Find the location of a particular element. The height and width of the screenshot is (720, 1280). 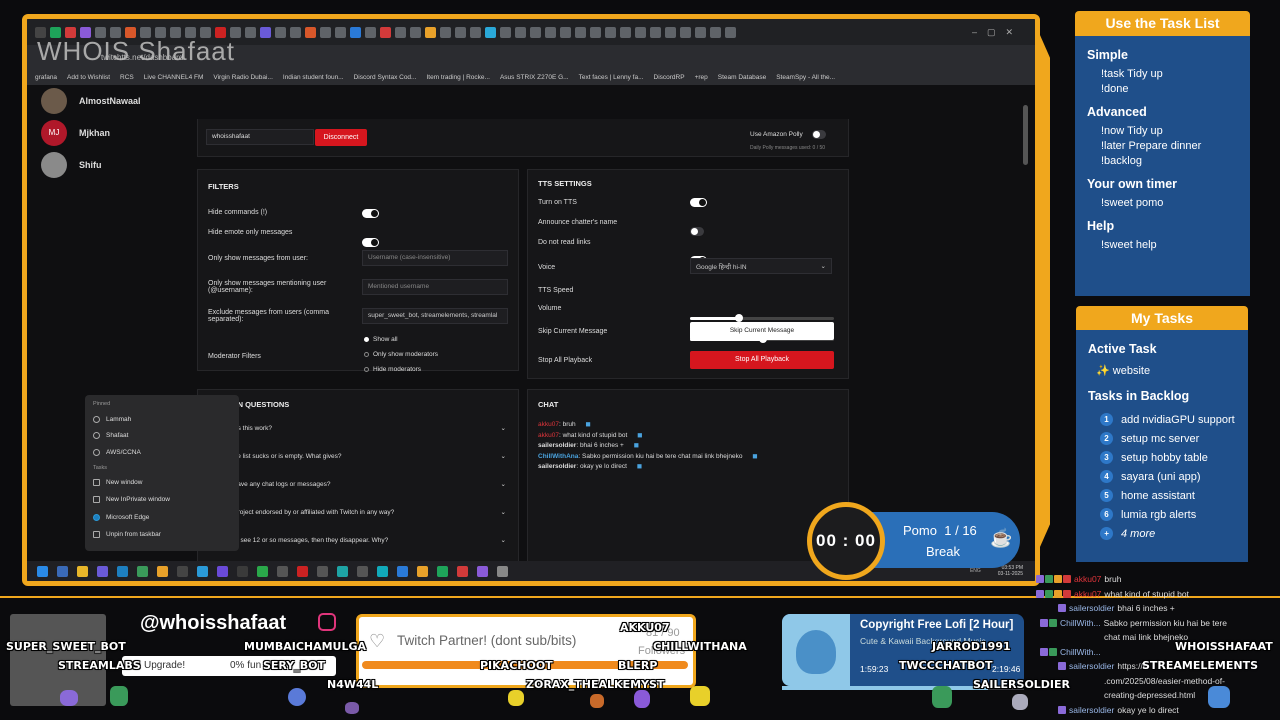

username-field: whoisshafaat is located at coordinates (260, 137).